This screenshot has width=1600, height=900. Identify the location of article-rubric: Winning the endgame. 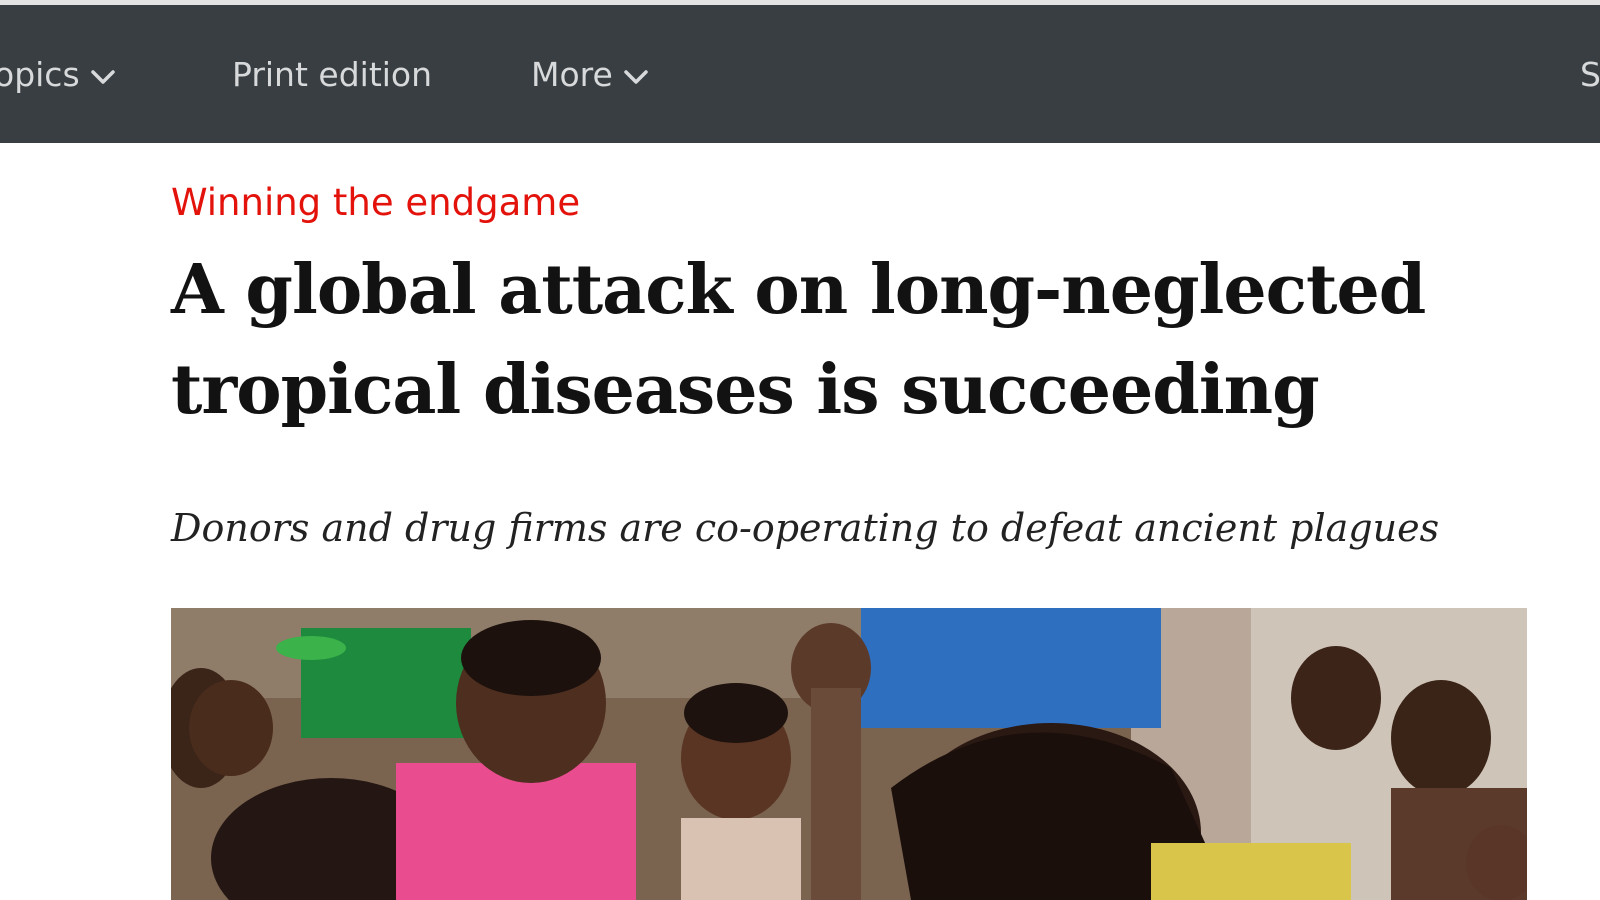
(376, 202).